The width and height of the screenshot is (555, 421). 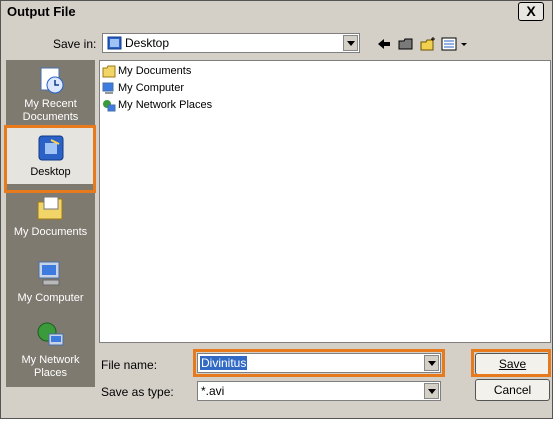 I want to click on save-in-dropdown: Desktop, so click(x=231, y=43).